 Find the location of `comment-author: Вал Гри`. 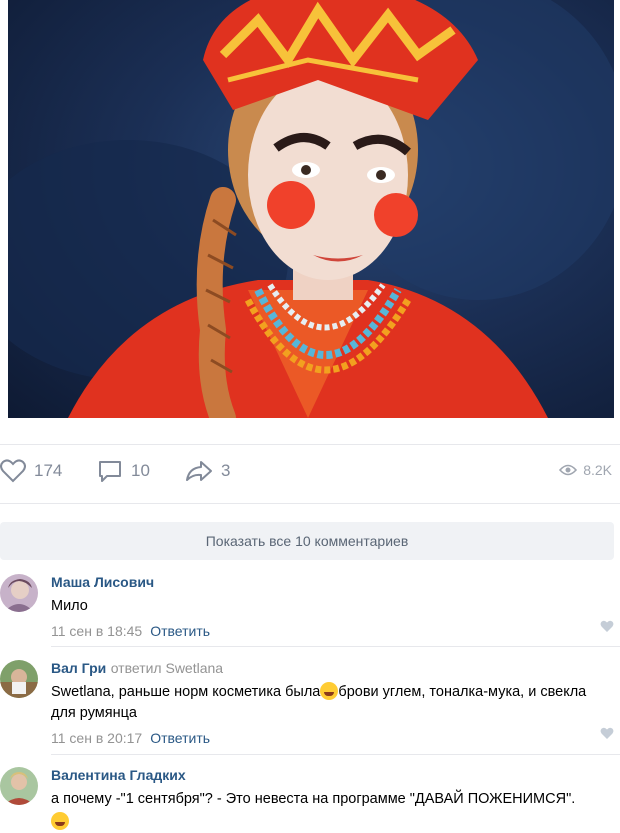

comment-author: Вал Гри is located at coordinates (78, 668).